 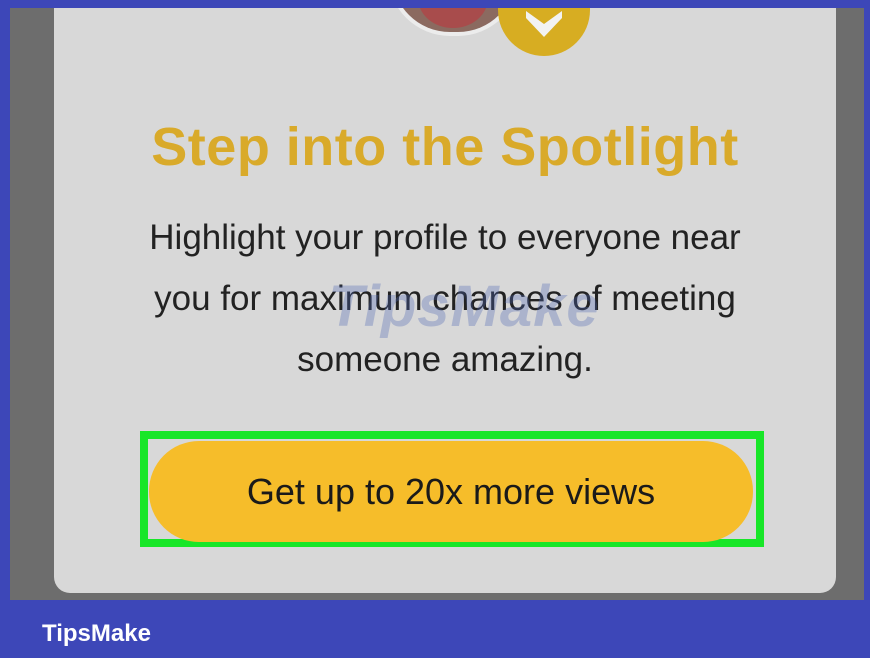 What do you see at coordinates (445, 147) in the screenshot?
I see `page-title: Step into the Spotlight` at bounding box center [445, 147].